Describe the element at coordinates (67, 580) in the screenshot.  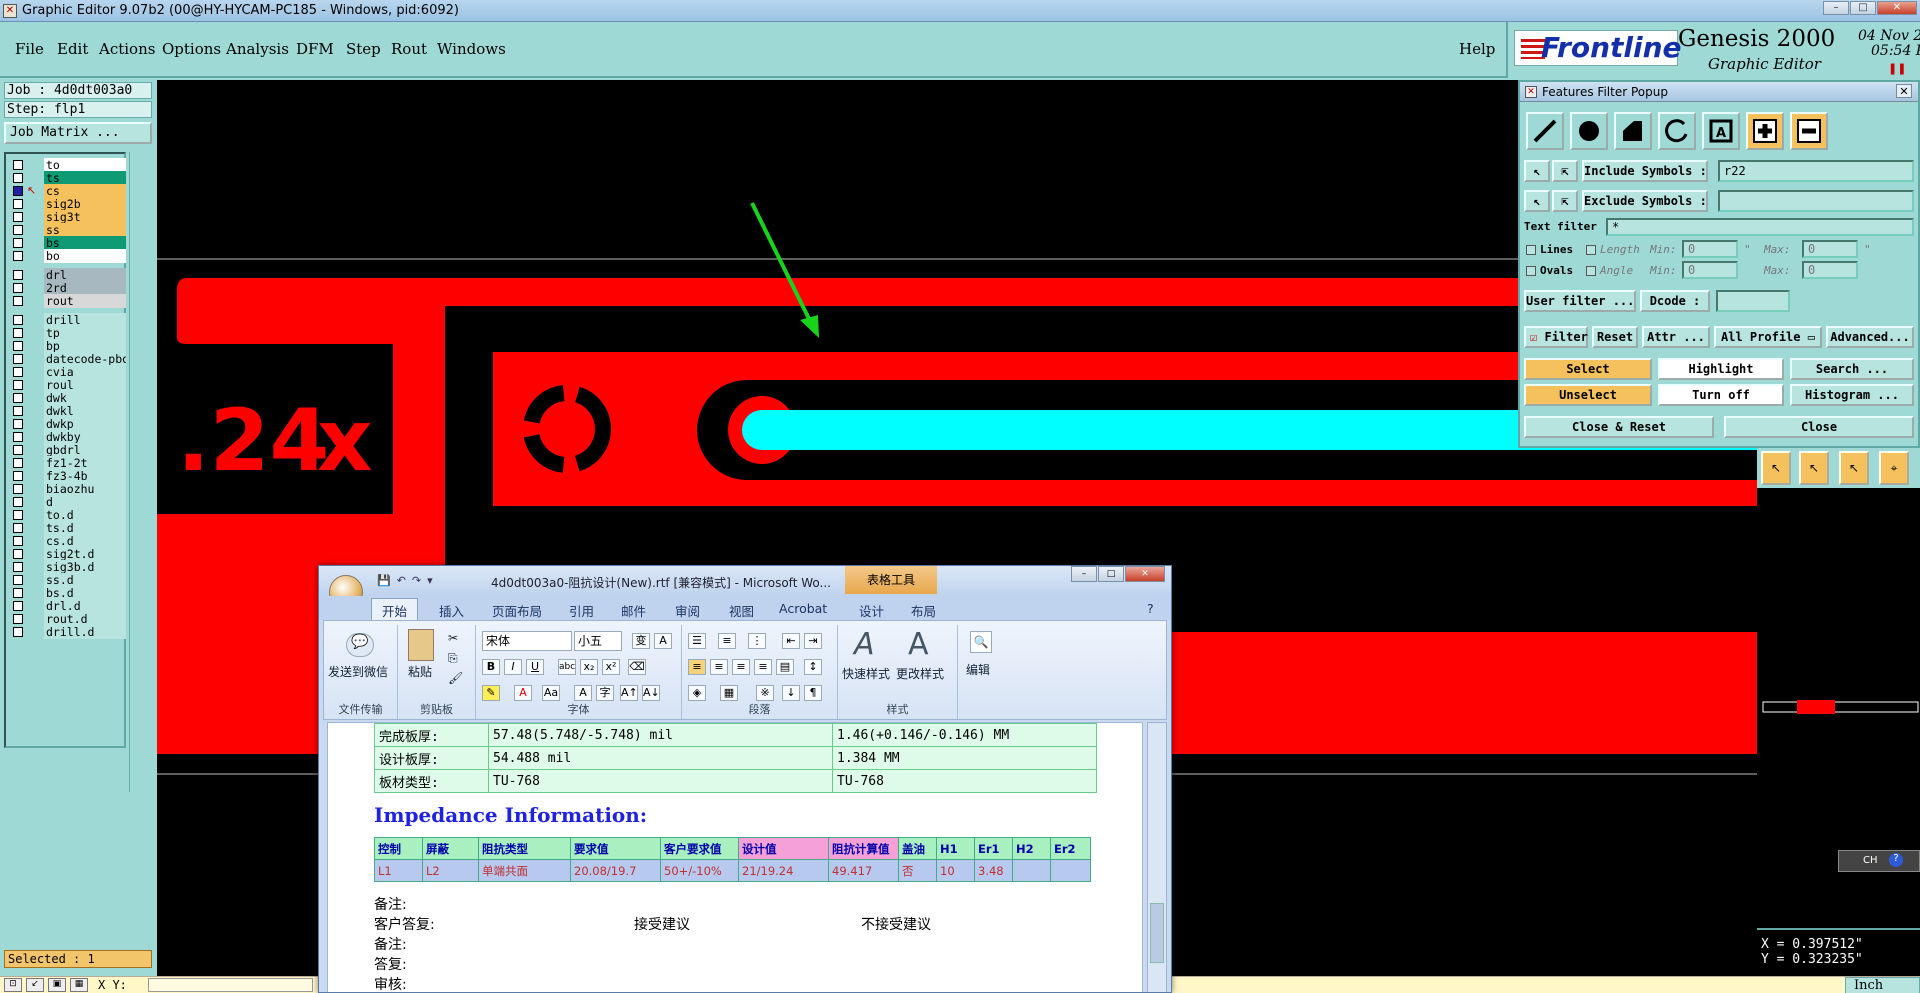
I see `layer-row: ss.d` at that location.